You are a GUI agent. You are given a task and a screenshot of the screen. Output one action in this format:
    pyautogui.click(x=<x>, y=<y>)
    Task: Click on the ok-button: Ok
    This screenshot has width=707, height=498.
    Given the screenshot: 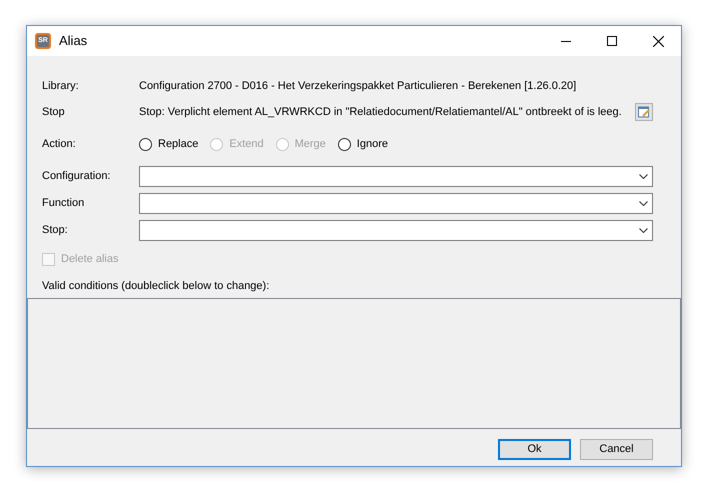 What is the action you would take?
    pyautogui.click(x=534, y=449)
    